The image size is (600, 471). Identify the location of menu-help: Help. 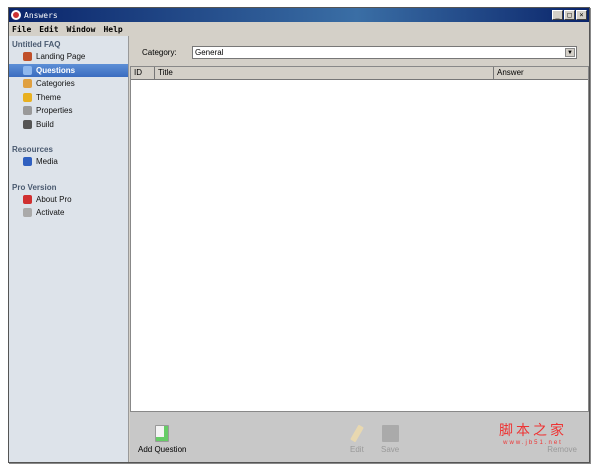
(112, 29).